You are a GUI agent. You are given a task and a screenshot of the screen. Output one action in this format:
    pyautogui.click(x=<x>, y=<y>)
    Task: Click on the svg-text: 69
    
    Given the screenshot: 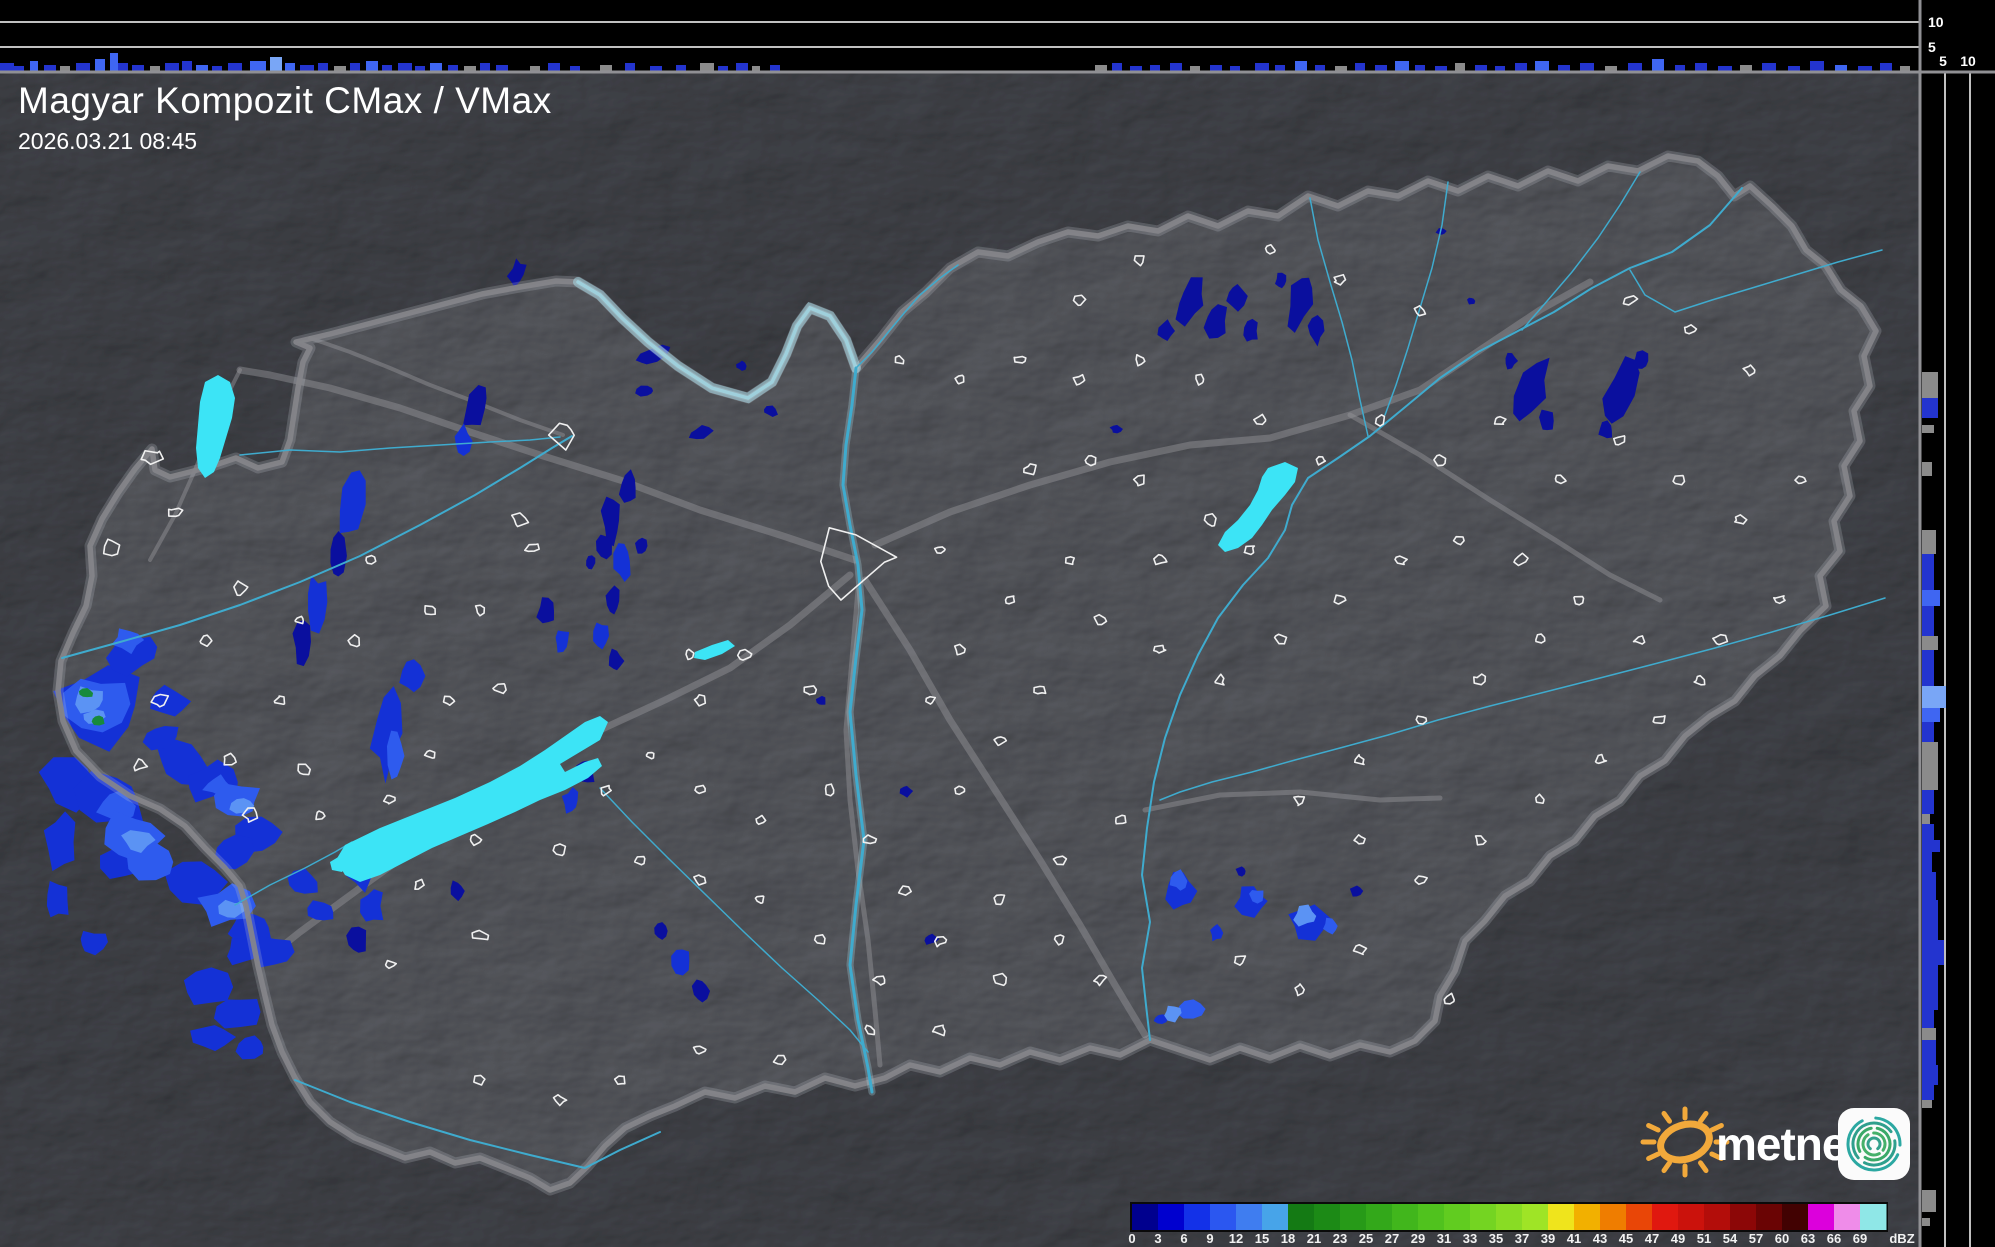 What is the action you would take?
    pyautogui.click(x=1860, y=1238)
    